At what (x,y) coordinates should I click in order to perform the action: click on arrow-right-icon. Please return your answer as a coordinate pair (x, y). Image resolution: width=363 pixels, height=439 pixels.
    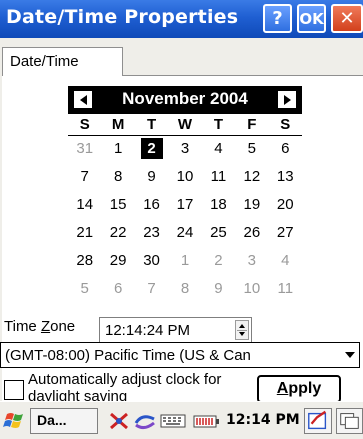
    Looking at the image, I should click on (287, 99).